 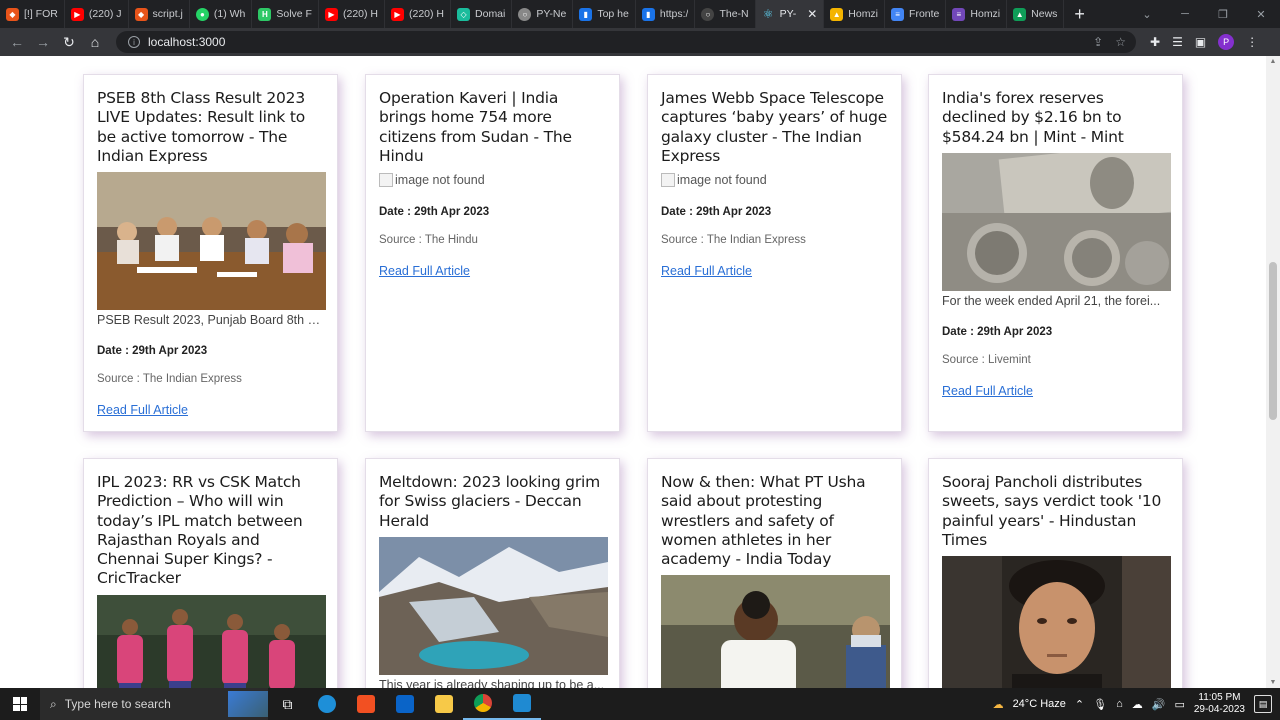 I want to click on bookmark-star-icon: ☆, so click(x=1120, y=42).